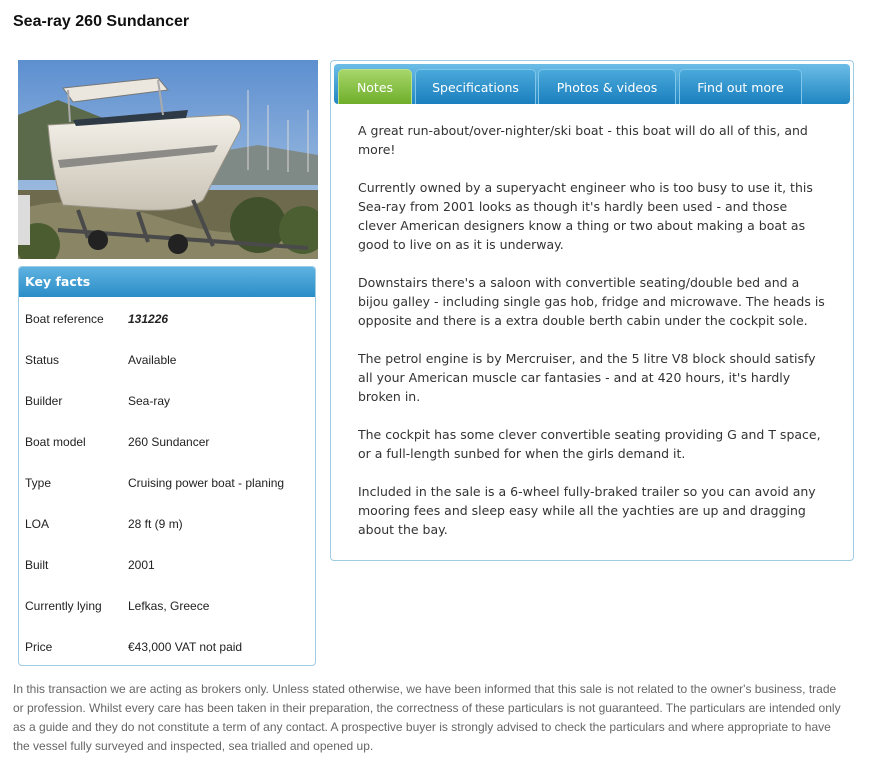  What do you see at coordinates (37, 565) in the screenshot?
I see `fact-label: Built` at bounding box center [37, 565].